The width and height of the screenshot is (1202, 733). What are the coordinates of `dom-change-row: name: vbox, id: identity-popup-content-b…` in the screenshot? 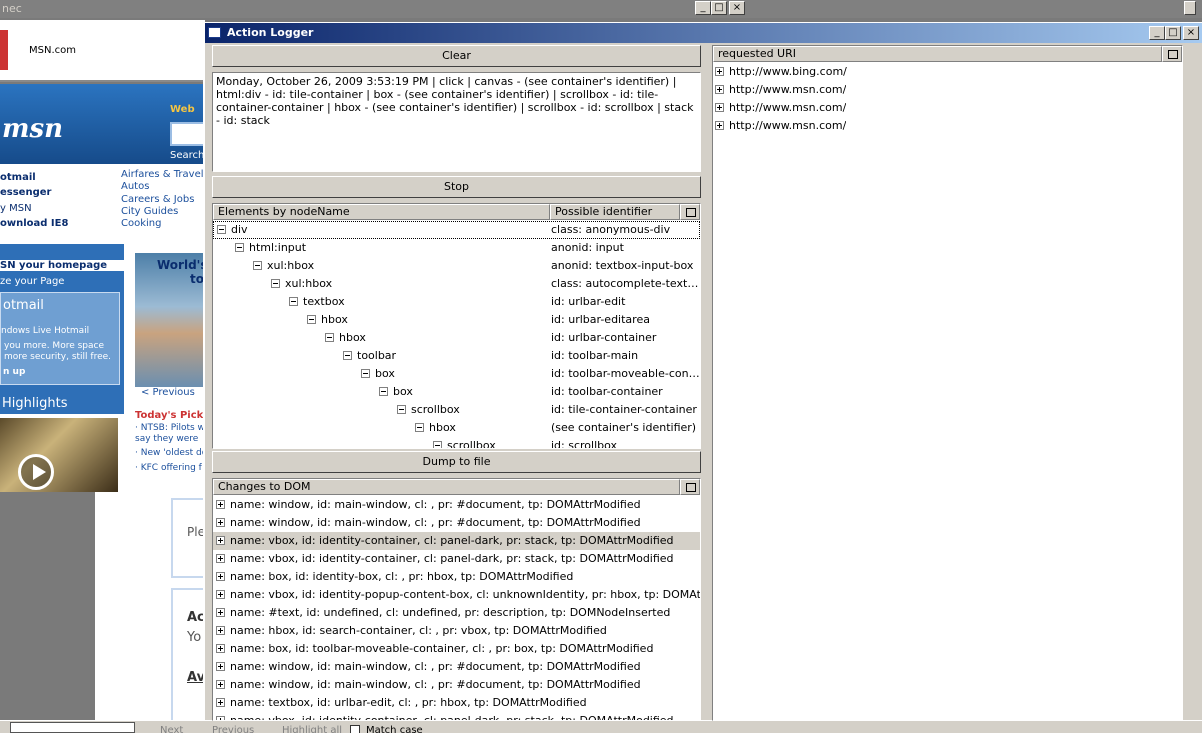 It's located at (456, 595).